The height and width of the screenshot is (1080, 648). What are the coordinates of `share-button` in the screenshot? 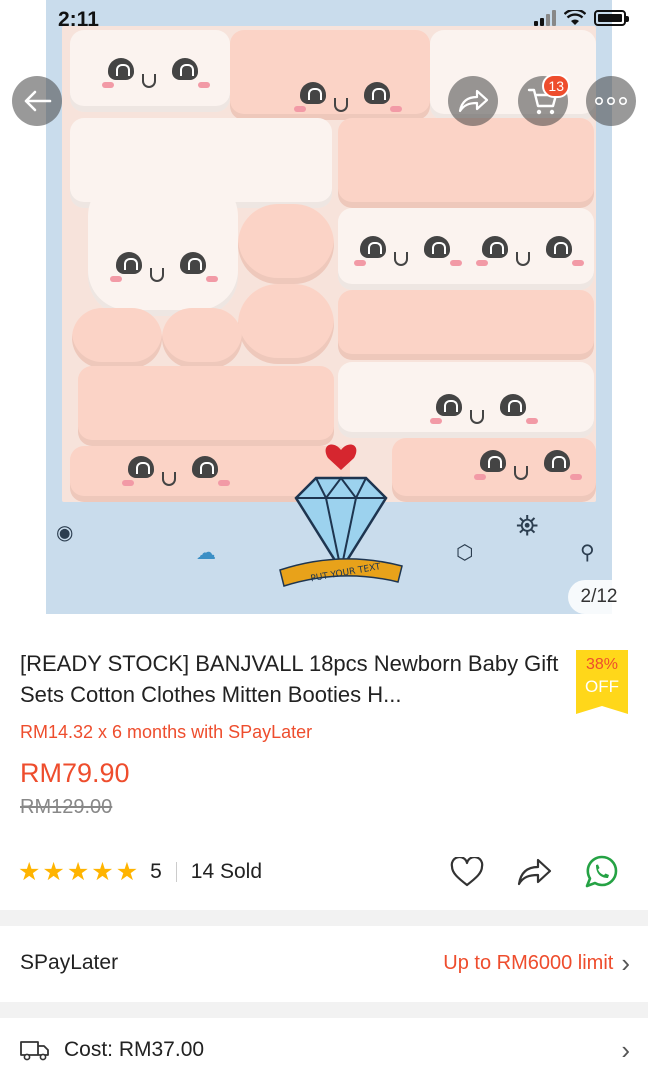 It's located at (473, 101).